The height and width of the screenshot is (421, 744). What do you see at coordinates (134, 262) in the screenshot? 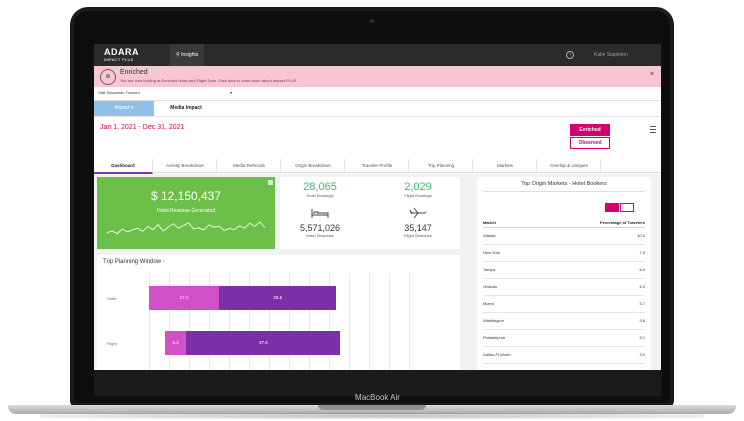
I see `trip-planning-title: Trip Planning Window ›` at bounding box center [134, 262].